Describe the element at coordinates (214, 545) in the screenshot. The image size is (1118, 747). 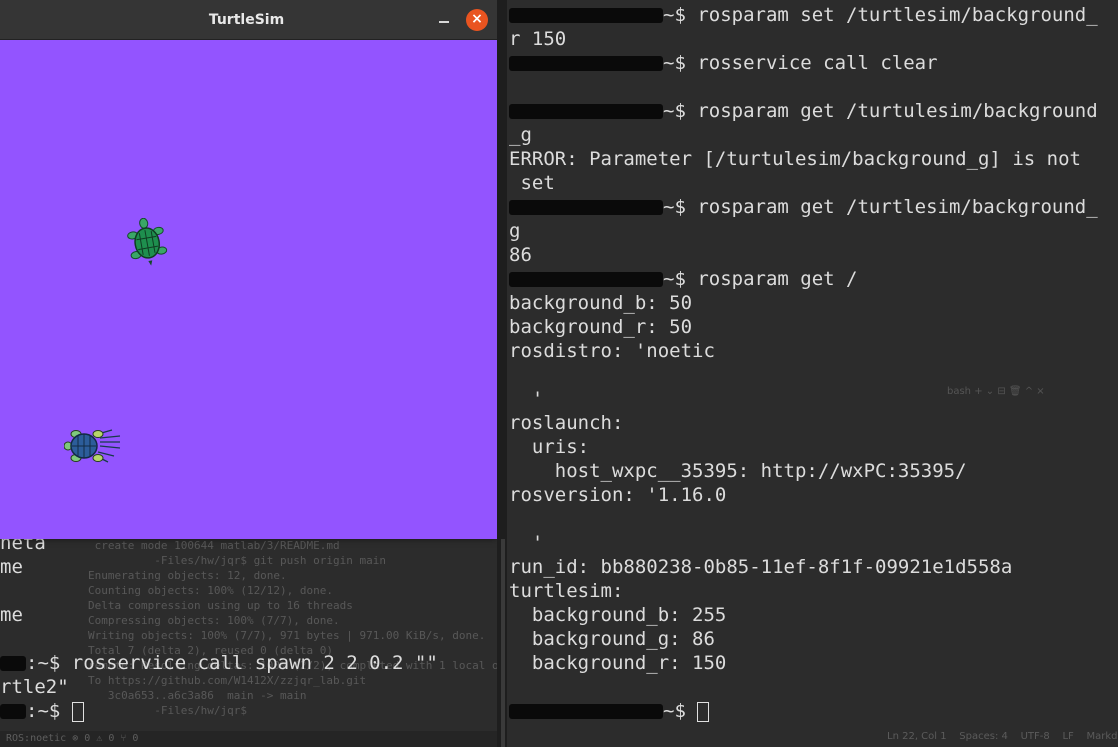
I see `background-text-line: create mode 100644 matlab/3/README.md` at that location.